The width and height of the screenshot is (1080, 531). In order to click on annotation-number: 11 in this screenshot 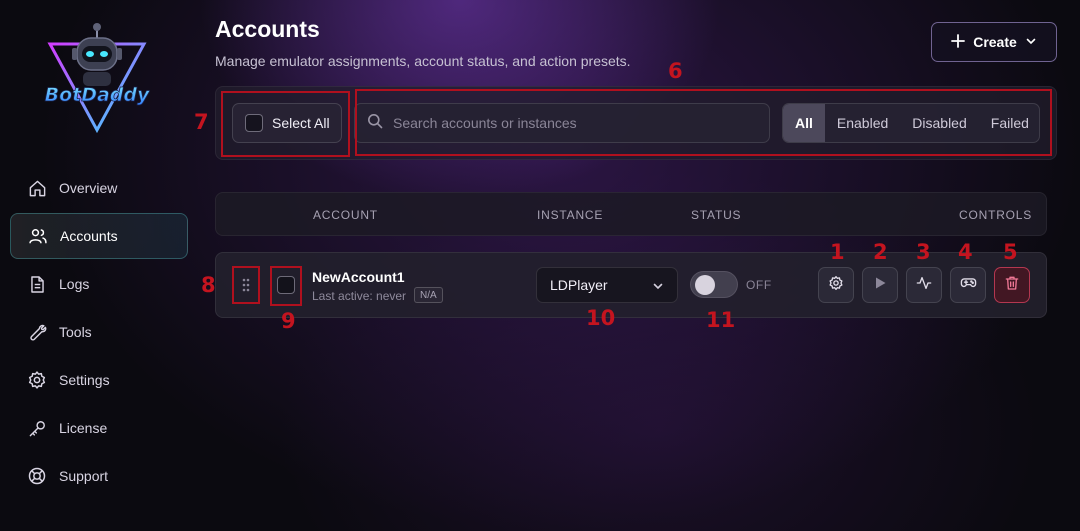, I will do `click(721, 320)`.